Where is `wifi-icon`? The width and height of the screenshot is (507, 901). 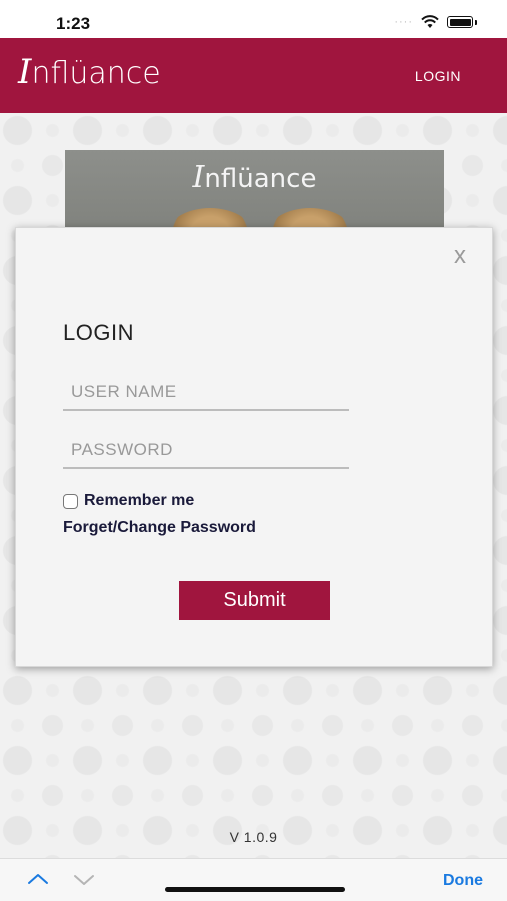 wifi-icon is located at coordinates (430, 21).